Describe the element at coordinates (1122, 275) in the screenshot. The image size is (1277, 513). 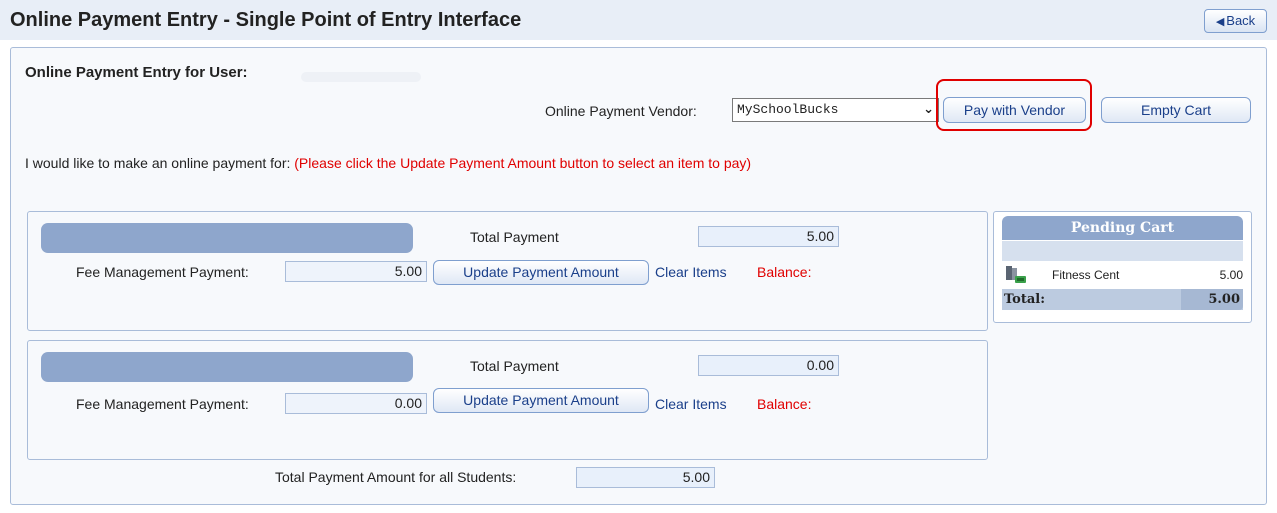
I see `cart-item: Fitness Cent 5.00` at that location.